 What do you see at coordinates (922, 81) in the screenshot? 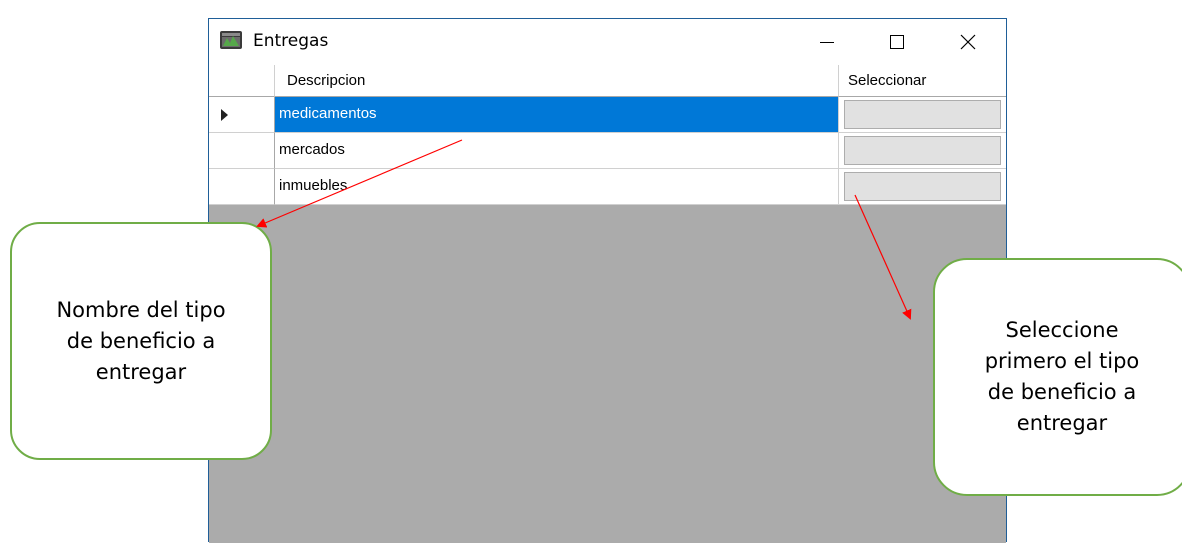
I see `column-header-seleccionar: Seleccionar` at bounding box center [922, 81].